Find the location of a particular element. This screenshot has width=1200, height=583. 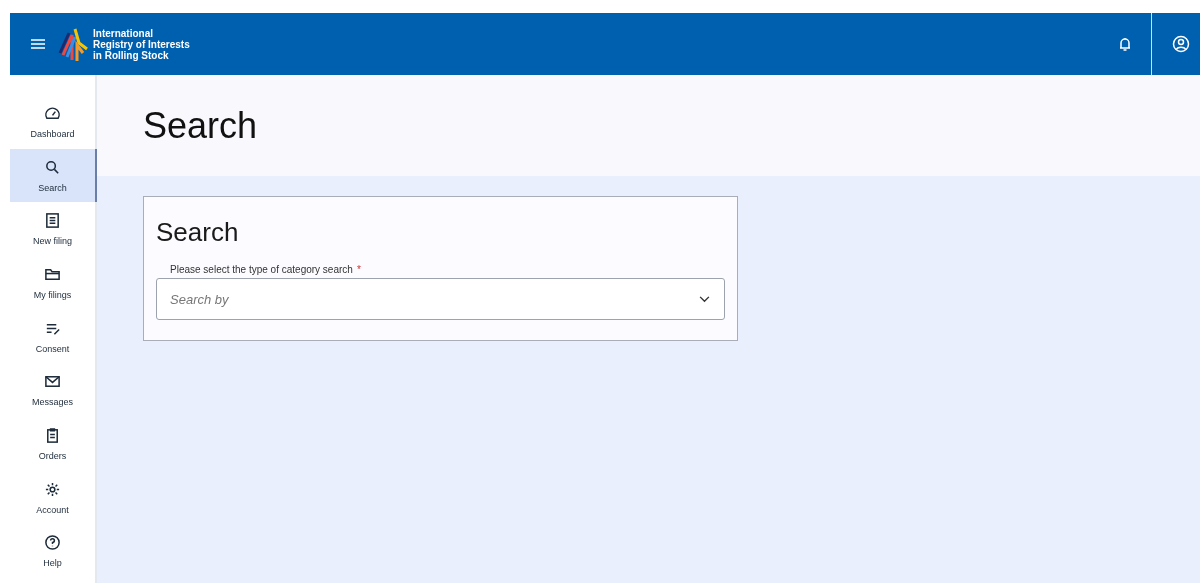

sidebar-item: Dashboard is located at coordinates (52, 122).